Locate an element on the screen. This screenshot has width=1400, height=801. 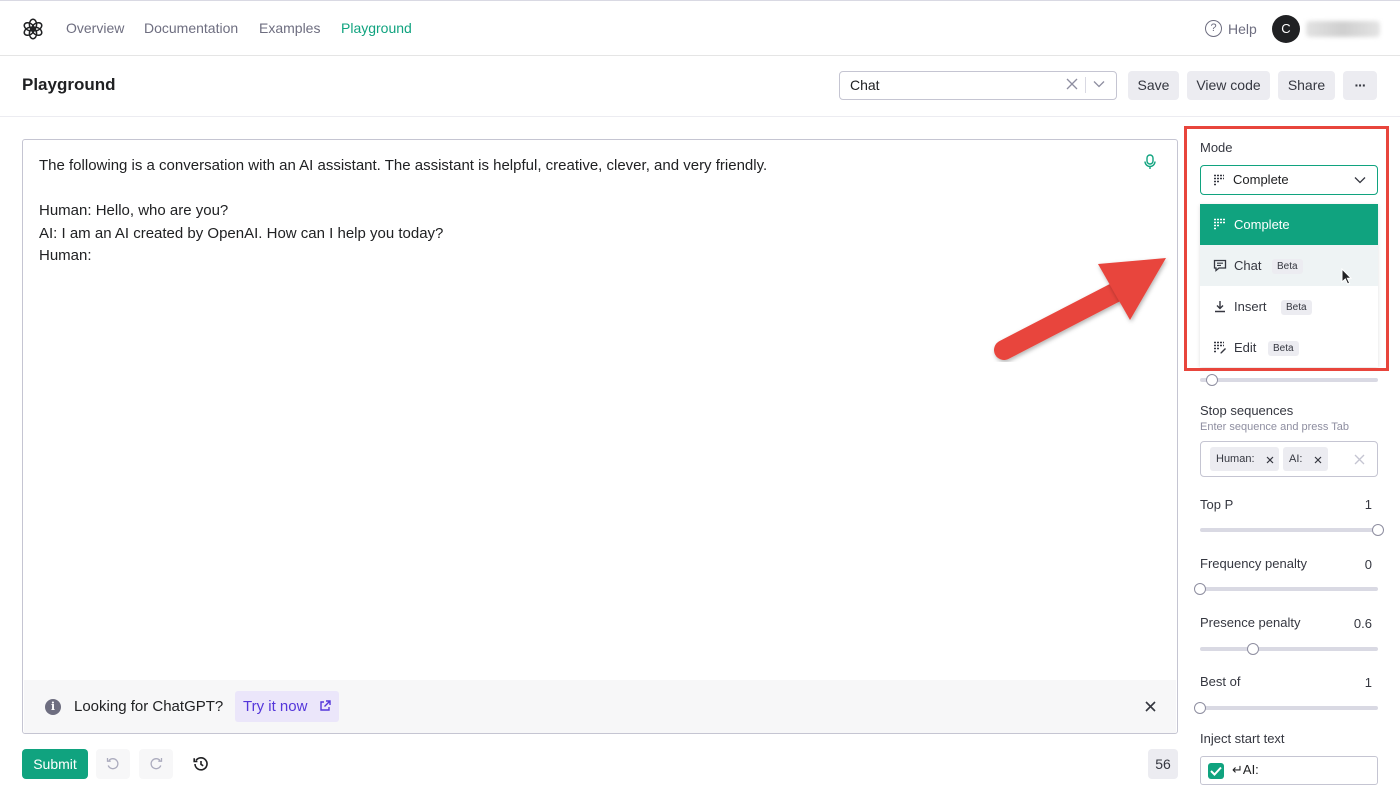
page-title: Playground is located at coordinates (69, 84).